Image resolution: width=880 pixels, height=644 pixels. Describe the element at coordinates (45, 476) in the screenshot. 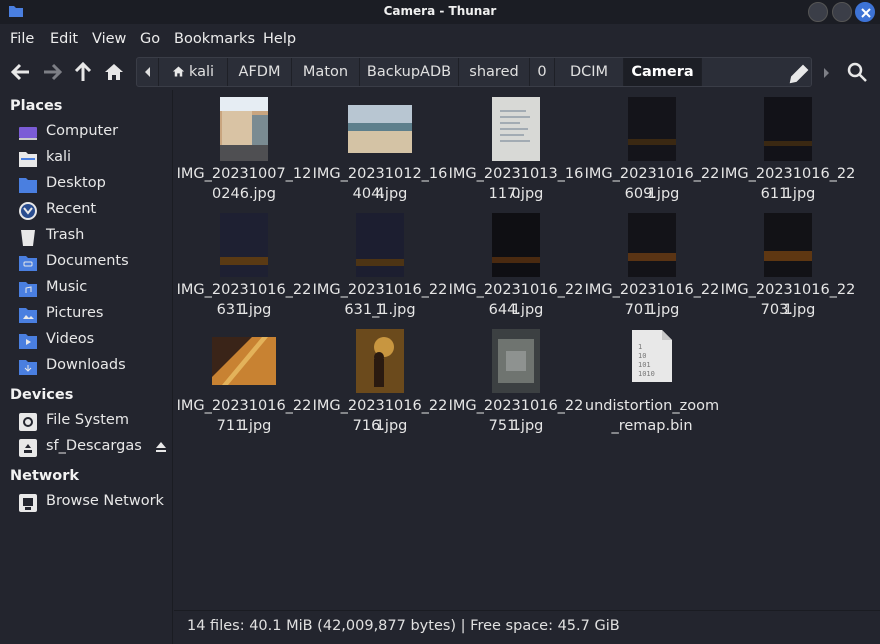

I see `network-heading: Network` at that location.